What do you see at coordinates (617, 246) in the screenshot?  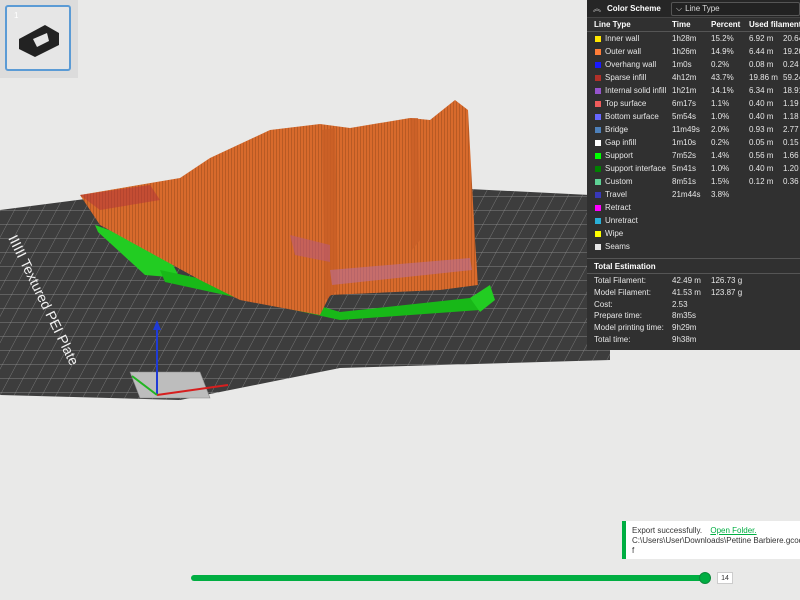 I see `line-type-name: Seams` at bounding box center [617, 246].